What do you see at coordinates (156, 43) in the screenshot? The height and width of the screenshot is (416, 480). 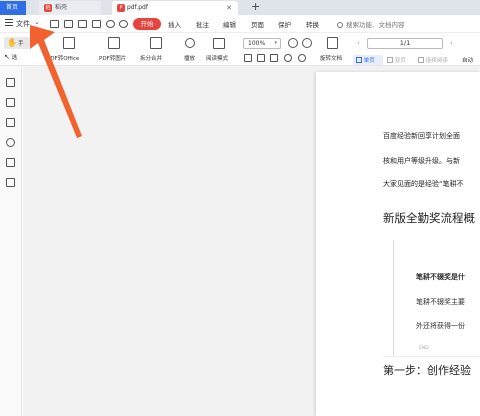 I see `split-merge-icon` at bounding box center [156, 43].